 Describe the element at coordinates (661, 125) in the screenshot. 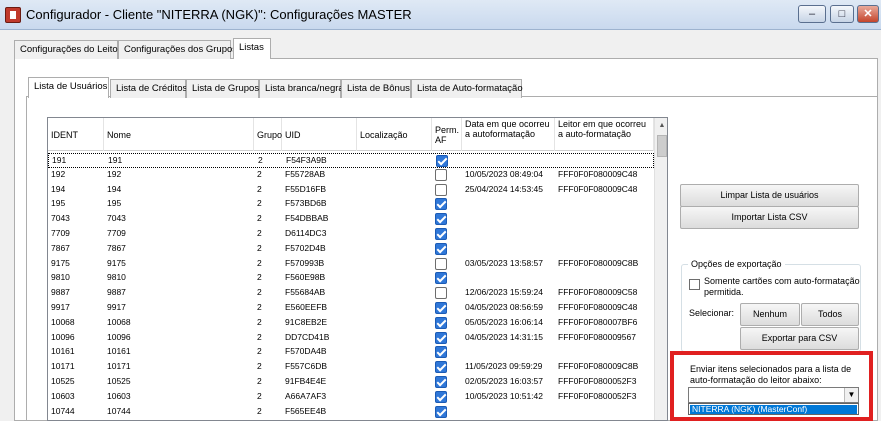

I see `scroll-up-icon: ▲` at that location.